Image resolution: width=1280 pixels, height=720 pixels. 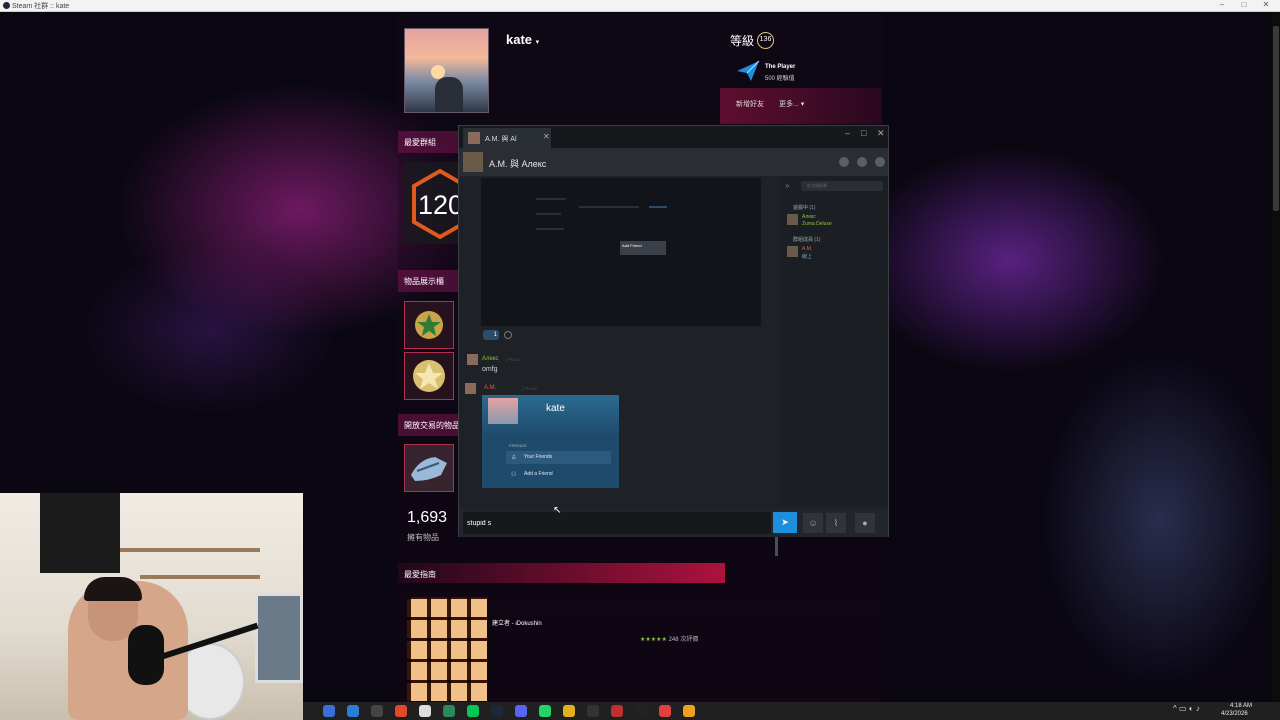 I want to click on taskbar: ^ ▭ ◐ ♪ 4:18 AM 4/23/2026, so click(x=791, y=711).